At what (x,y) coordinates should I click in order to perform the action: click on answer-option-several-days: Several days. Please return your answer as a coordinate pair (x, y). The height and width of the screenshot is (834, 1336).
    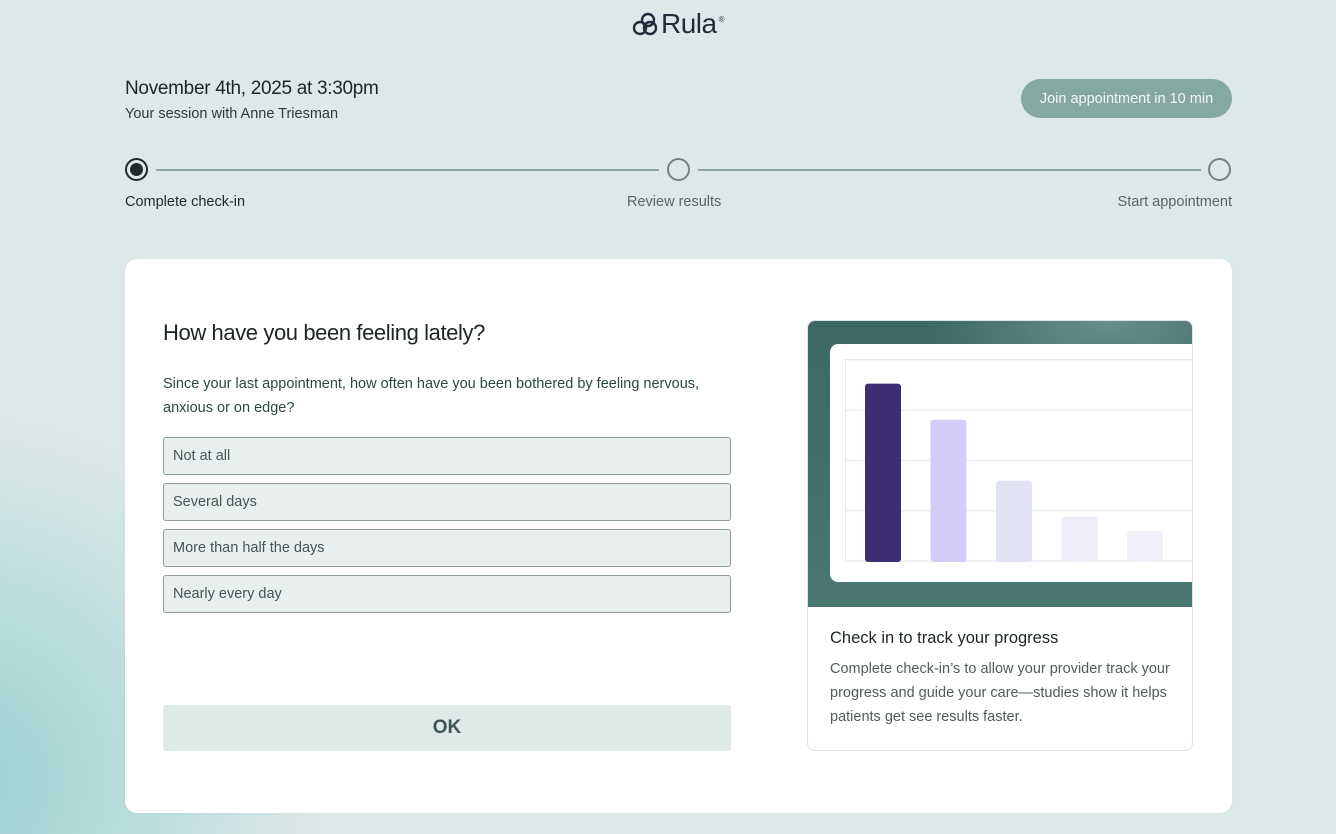
    Looking at the image, I should click on (447, 502).